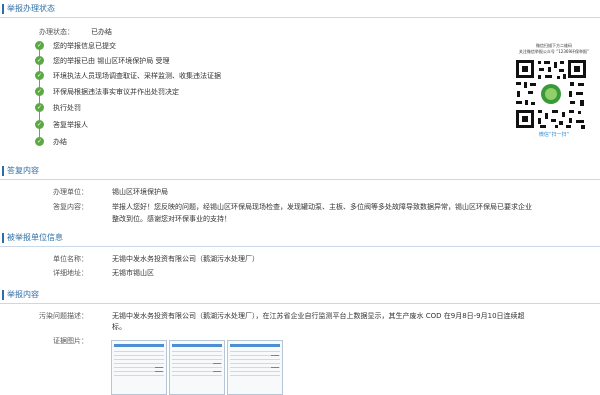 This screenshot has height=395, width=600. I want to click on section-title-report-status: 举报办理状态, so click(300, 9).